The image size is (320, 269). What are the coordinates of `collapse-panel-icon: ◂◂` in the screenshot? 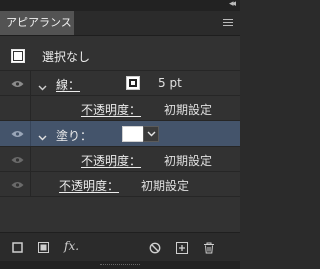 It's located at (232, 4).